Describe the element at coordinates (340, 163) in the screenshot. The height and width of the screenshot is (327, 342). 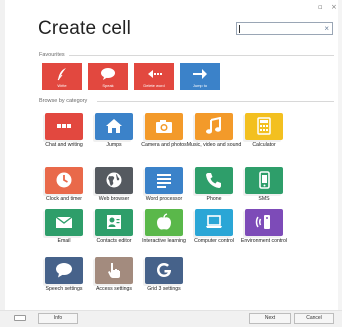
I see `right-edge-strip` at that location.